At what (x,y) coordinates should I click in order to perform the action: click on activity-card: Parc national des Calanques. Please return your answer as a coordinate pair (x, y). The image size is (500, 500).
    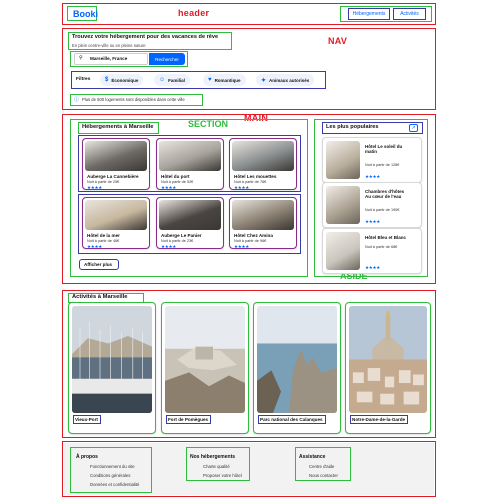
    Looking at the image, I should click on (297, 368).